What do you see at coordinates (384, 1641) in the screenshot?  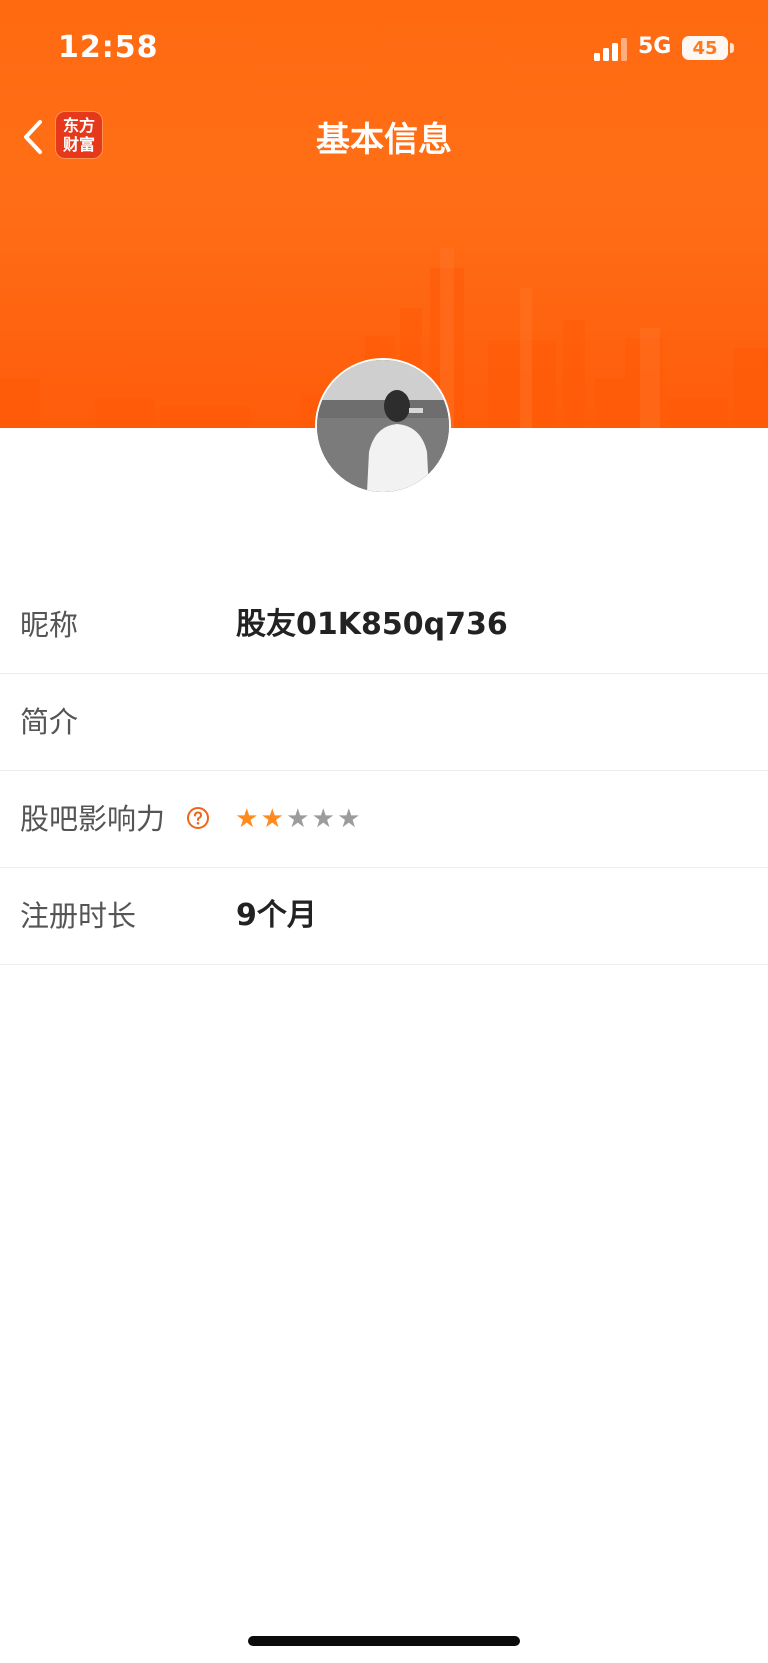 I see `home-indicator` at bounding box center [384, 1641].